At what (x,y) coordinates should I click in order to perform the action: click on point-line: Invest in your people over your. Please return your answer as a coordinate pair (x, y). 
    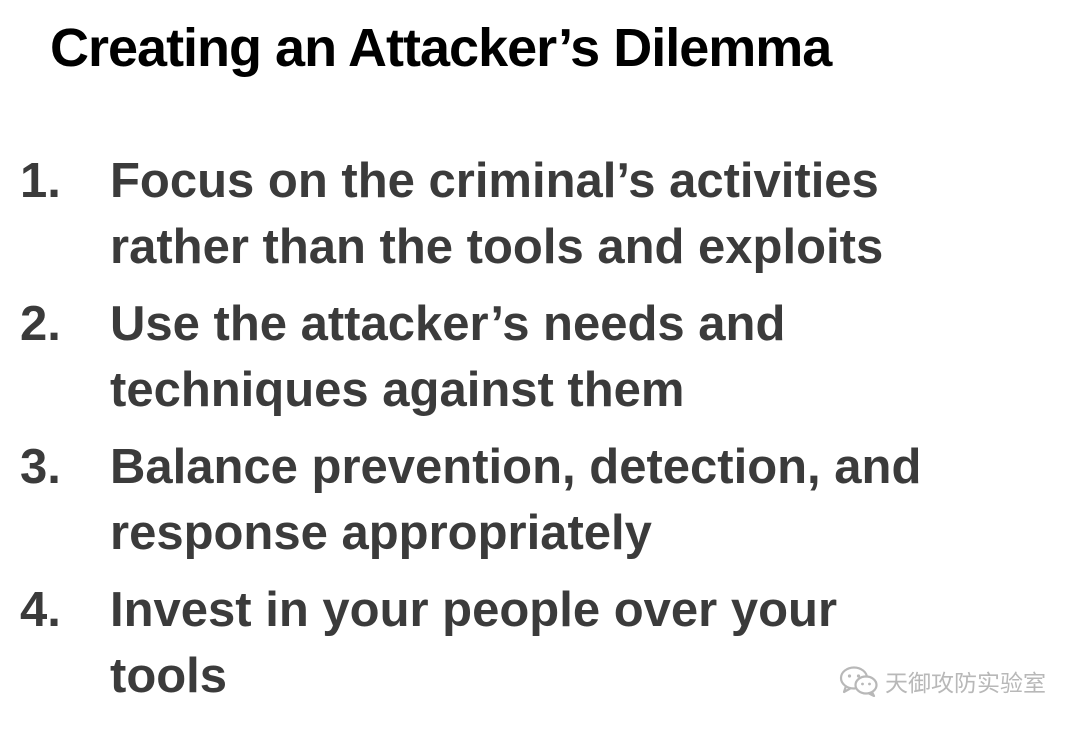
    Looking at the image, I should click on (474, 610).